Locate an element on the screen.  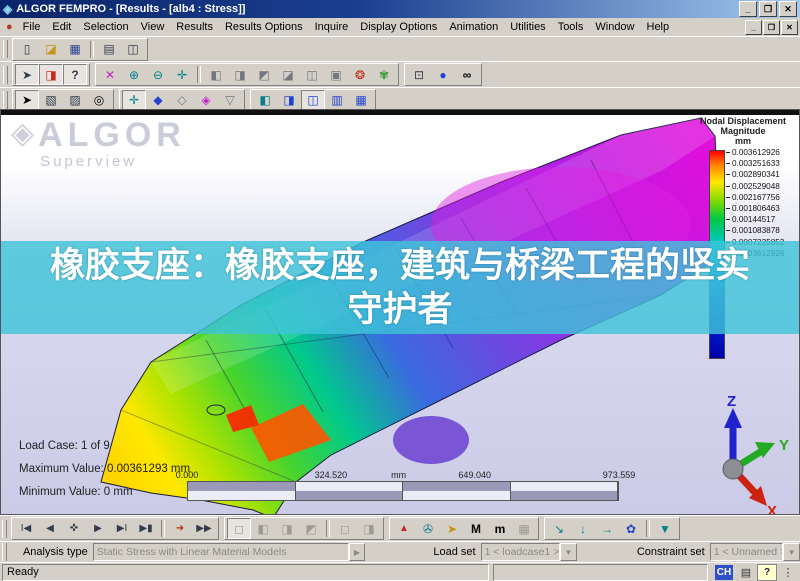
menu-selection: Selection is located at coordinates (105, 27).